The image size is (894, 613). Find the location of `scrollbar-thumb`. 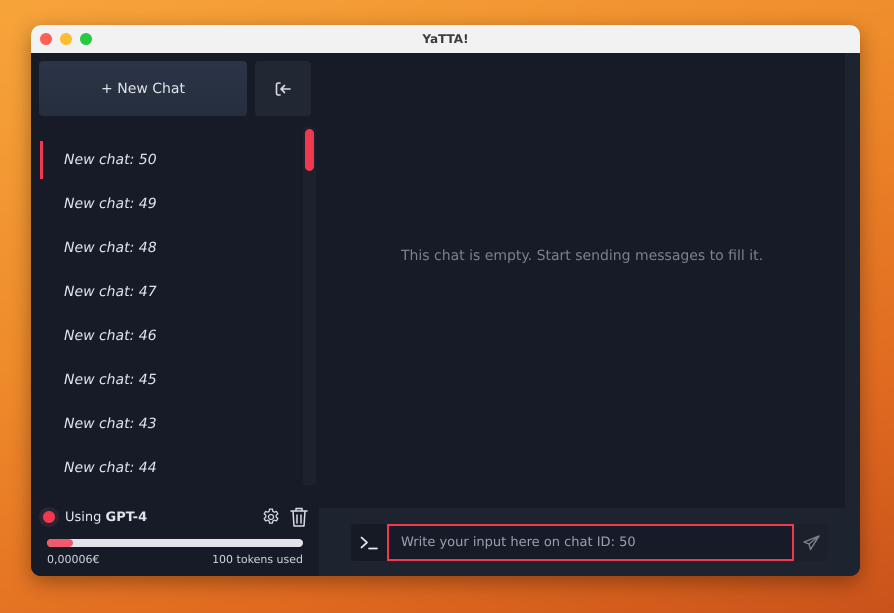

scrollbar-thumb is located at coordinates (309, 150).